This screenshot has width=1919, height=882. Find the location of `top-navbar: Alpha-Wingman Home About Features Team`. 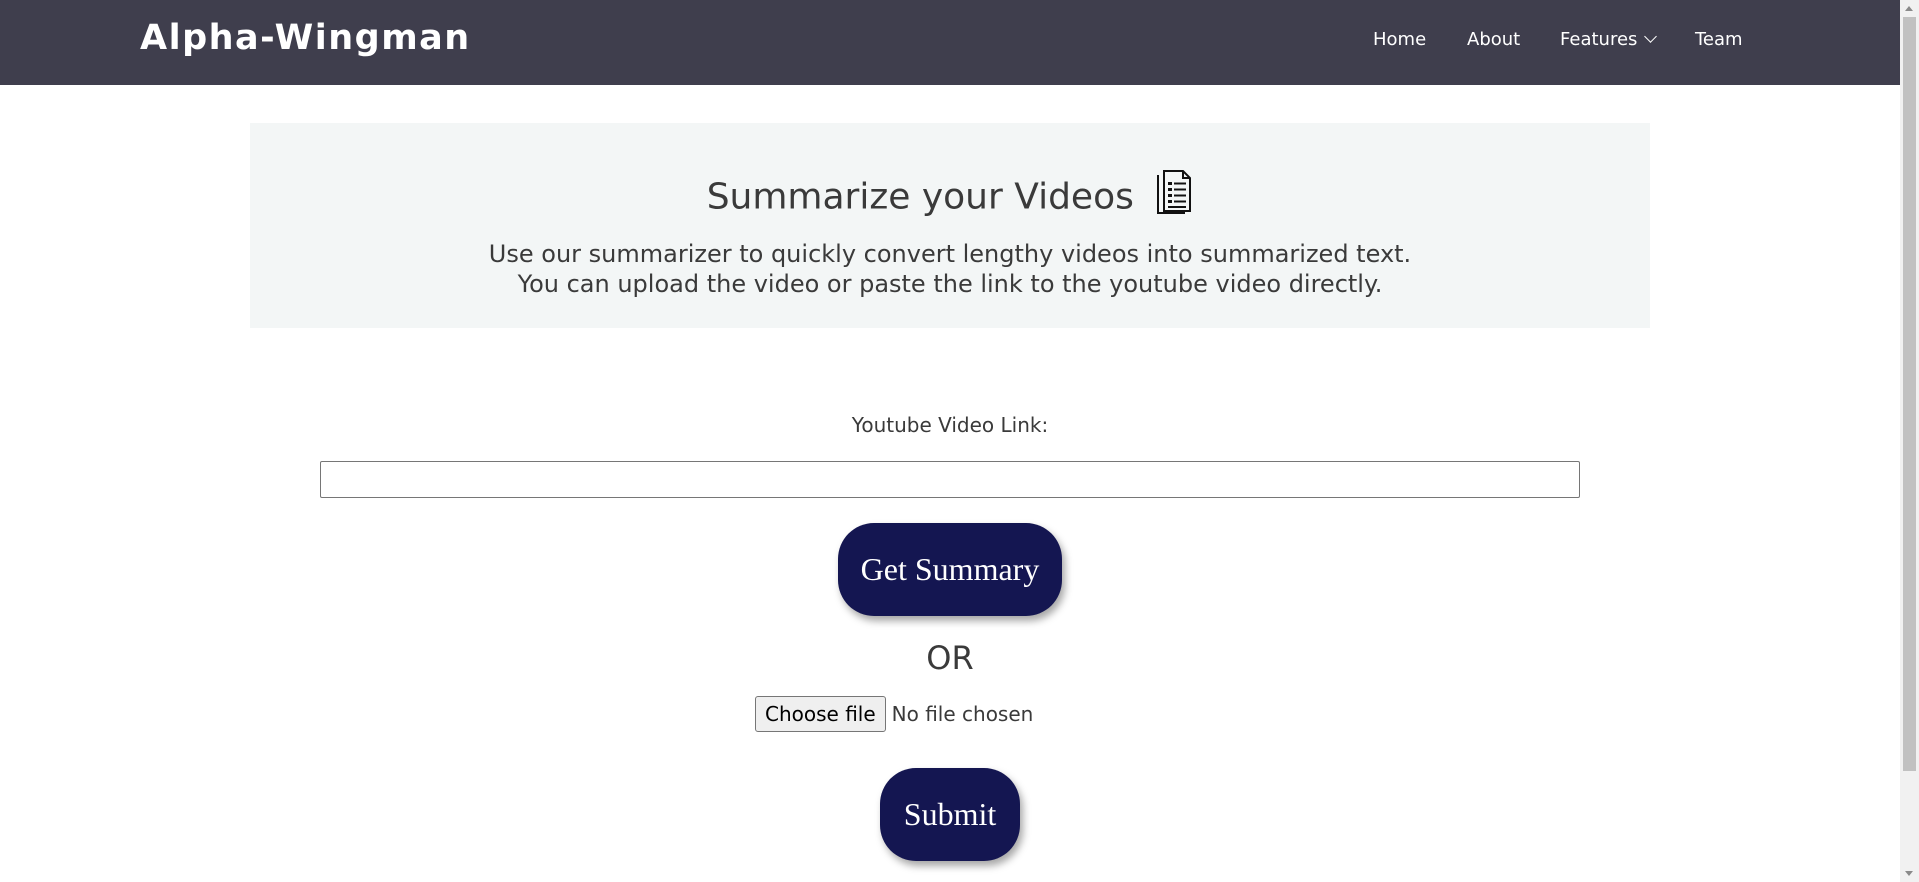

top-navbar: Alpha-Wingman Home About Features Team is located at coordinates (950, 42).